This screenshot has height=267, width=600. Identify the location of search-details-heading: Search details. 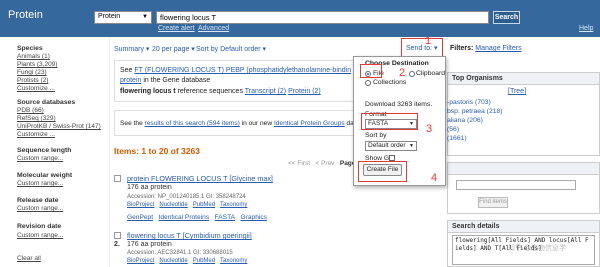
(523, 227).